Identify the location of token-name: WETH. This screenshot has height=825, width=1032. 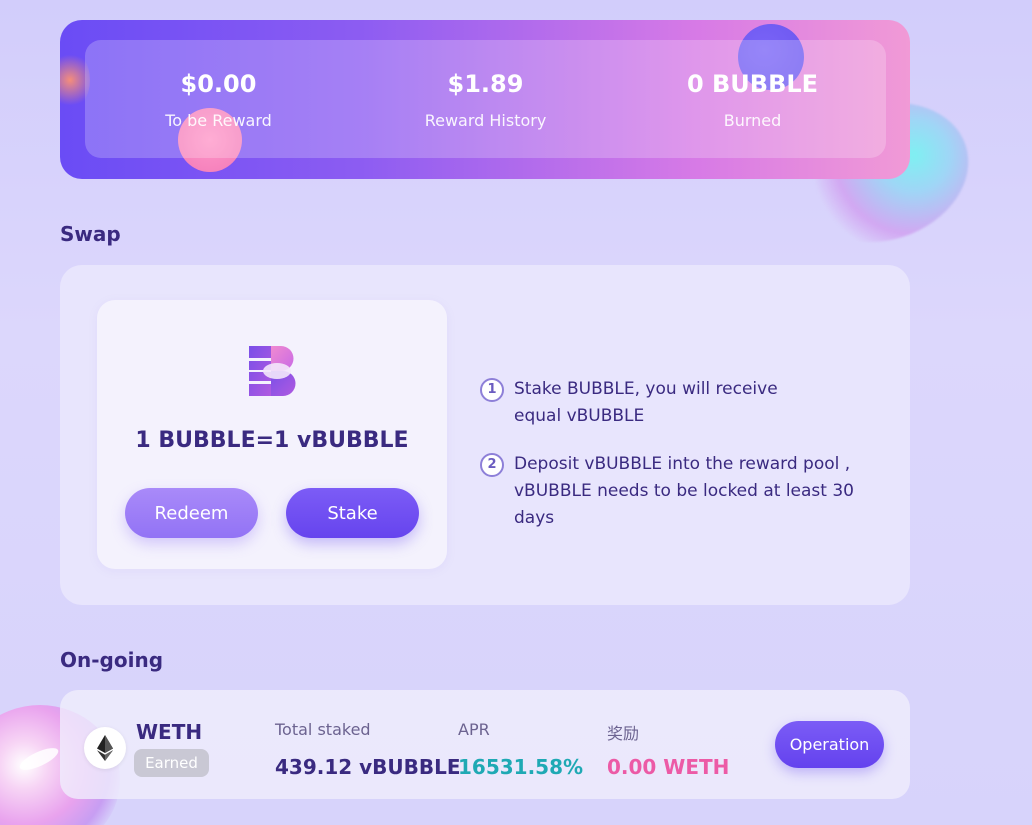
(169, 732).